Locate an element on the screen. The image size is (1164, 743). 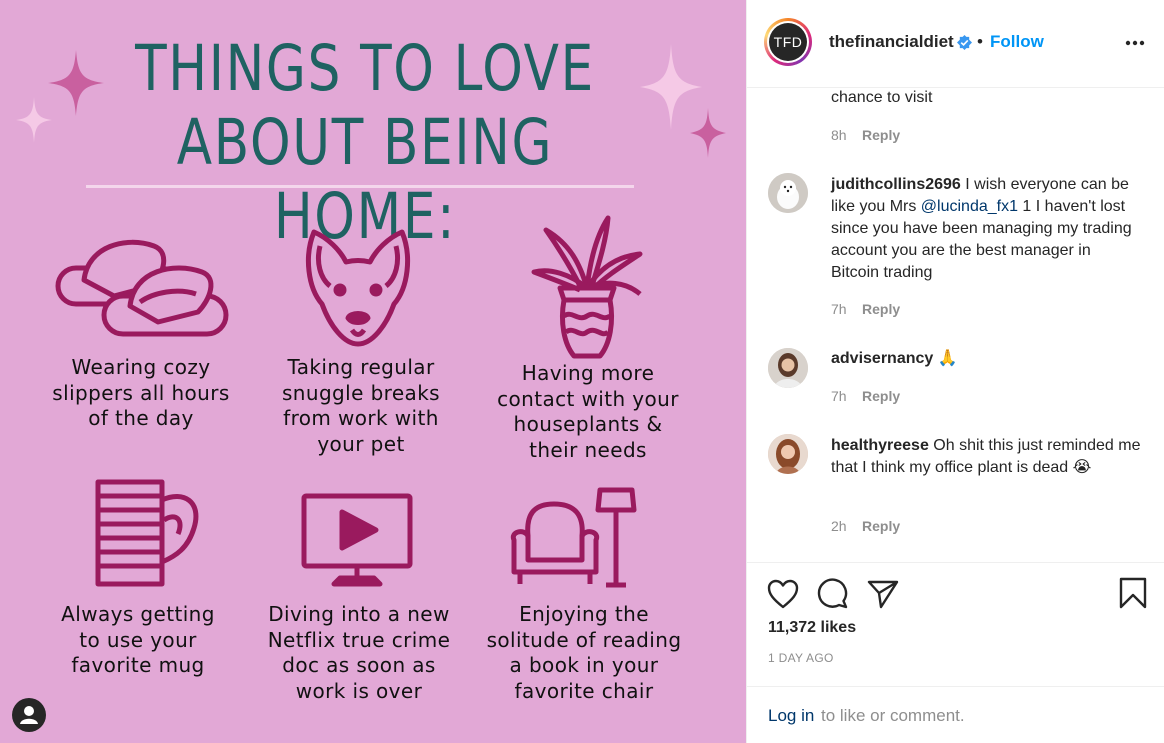
post-header: TFD thefinancialdiet • Follow is located at coordinates (955, 44).